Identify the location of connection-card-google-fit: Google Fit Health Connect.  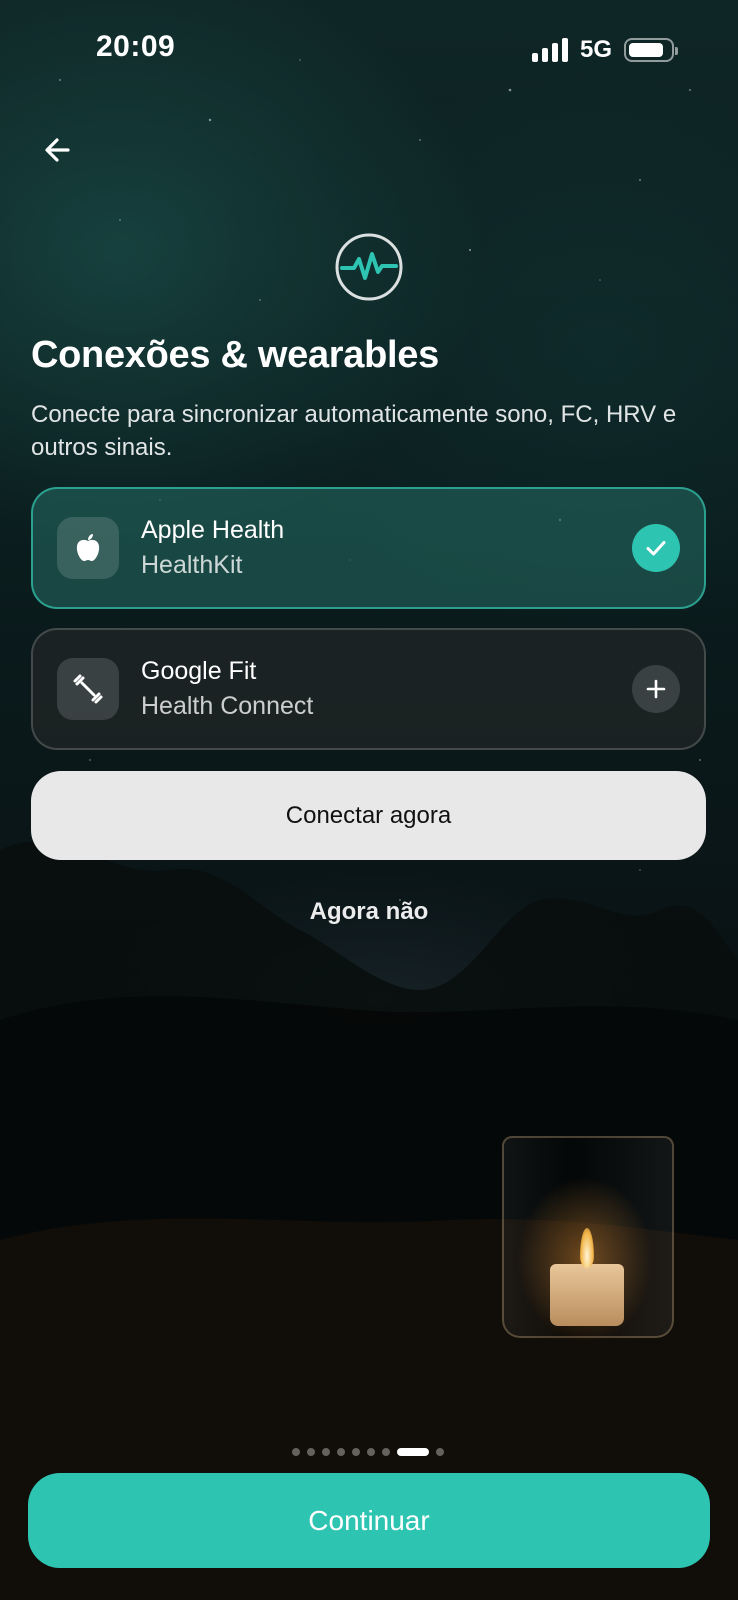
(368, 689).